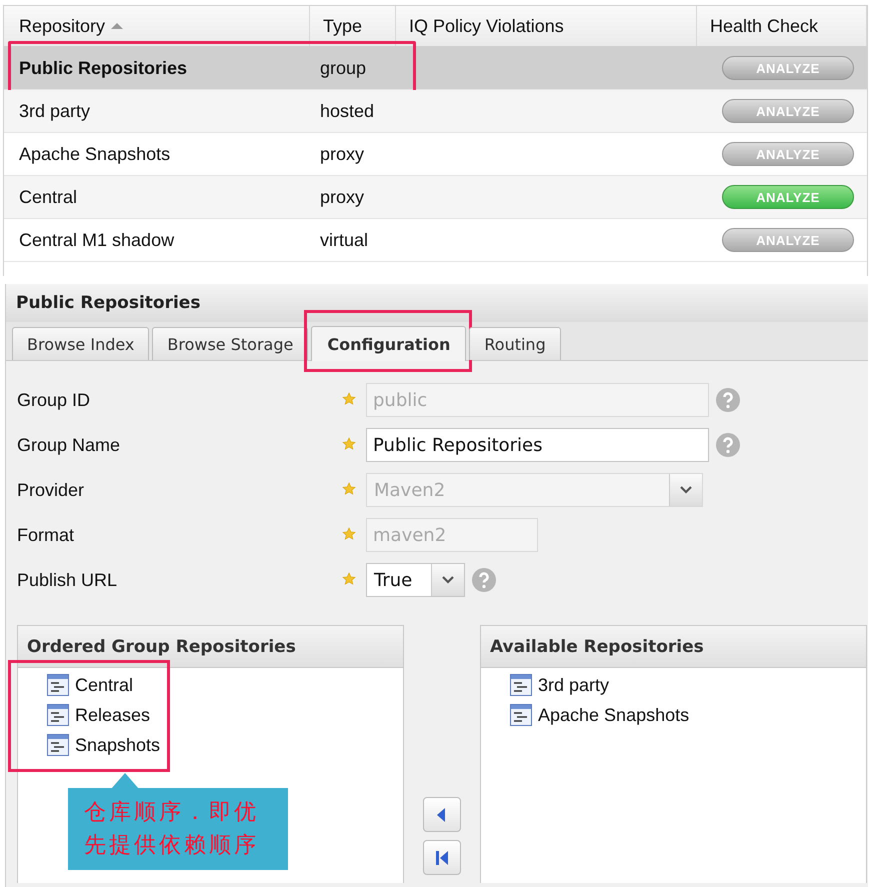 This screenshot has width=877, height=887. Describe the element at coordinates (55, 111) in the screenshot. I see `repository-name: 3rd party` at that location.